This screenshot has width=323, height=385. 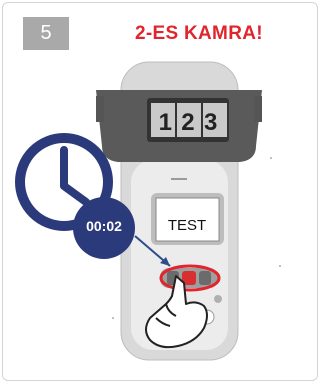 What do you see at coordinates (165, 122) in the screenshot?
I see `counter-digit-1: 1` at bounding box center [165, 122].